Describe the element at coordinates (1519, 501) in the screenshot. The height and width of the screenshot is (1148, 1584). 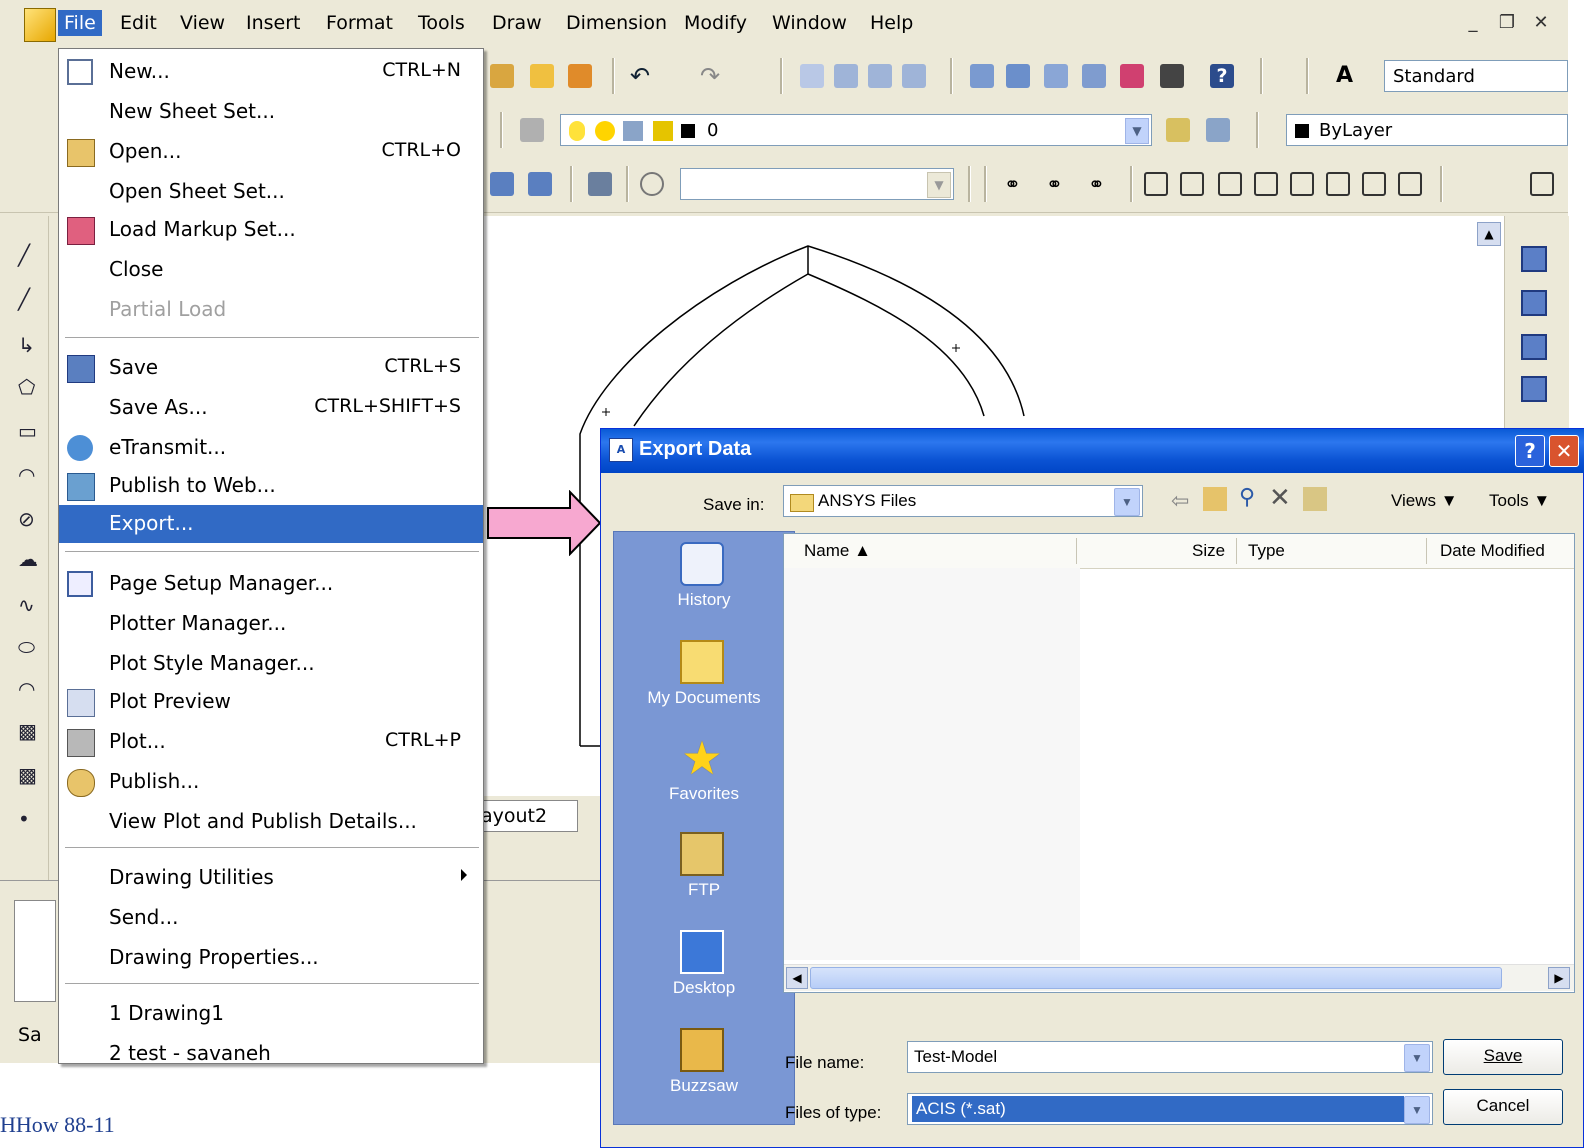
I see `tools-menu: Tools ▼` at that location.